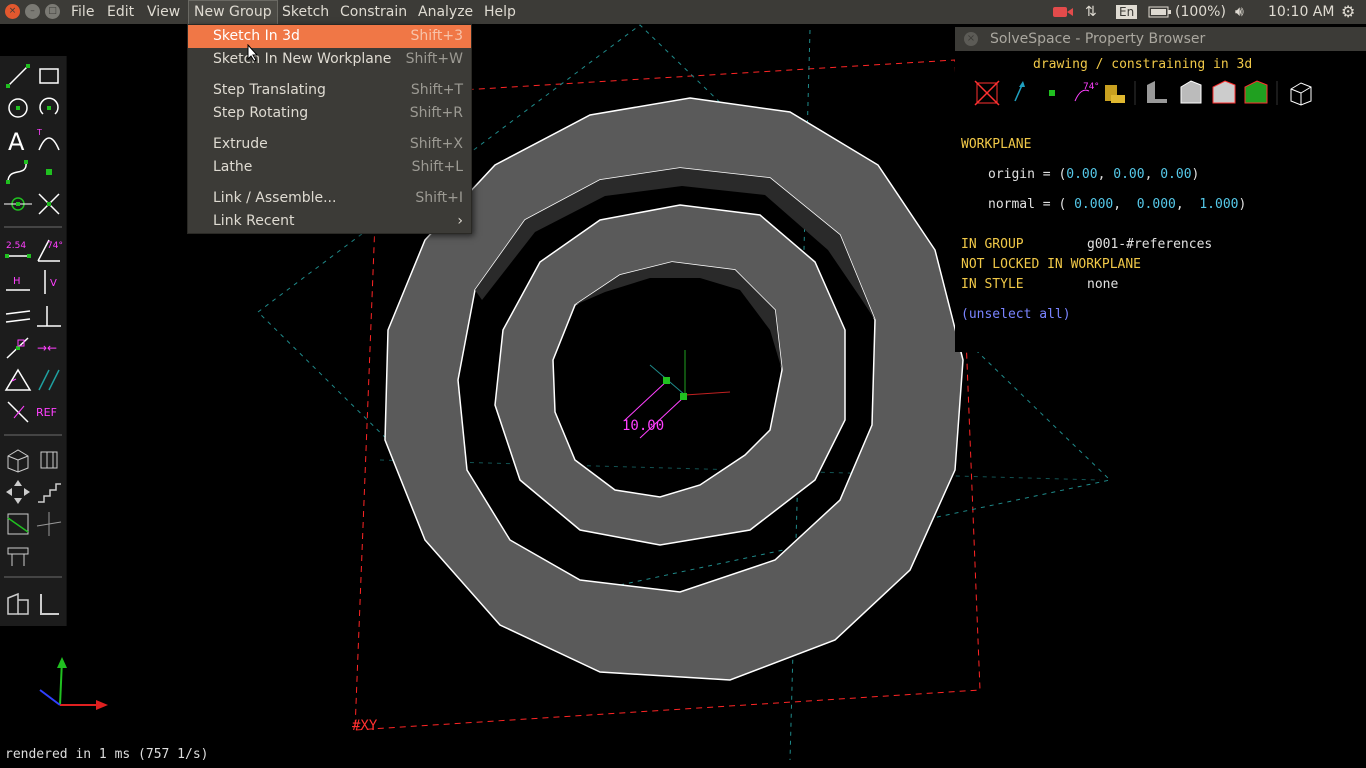 The height and width of the screenshot is (768, 1366). I want to click on vertical-constraint-icon: V, so click(49, 282).